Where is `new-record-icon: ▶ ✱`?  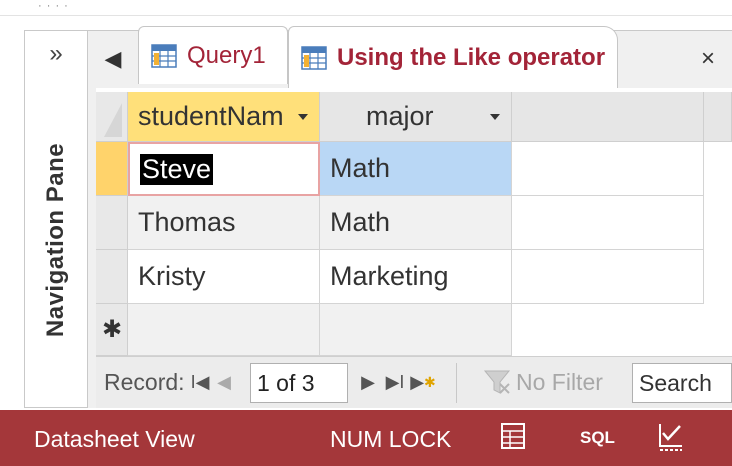 new-record-icon: ▶ ✱ is located at coordinates (423, 382).